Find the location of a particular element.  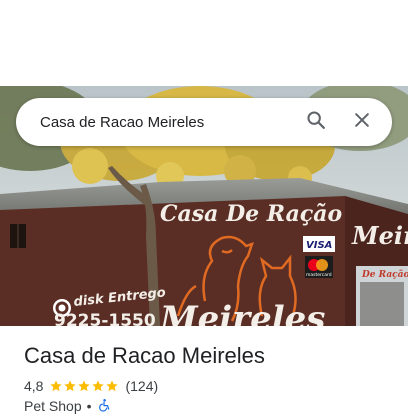

rating-row: 4,8 (124) is located at coordinates (91, 386).